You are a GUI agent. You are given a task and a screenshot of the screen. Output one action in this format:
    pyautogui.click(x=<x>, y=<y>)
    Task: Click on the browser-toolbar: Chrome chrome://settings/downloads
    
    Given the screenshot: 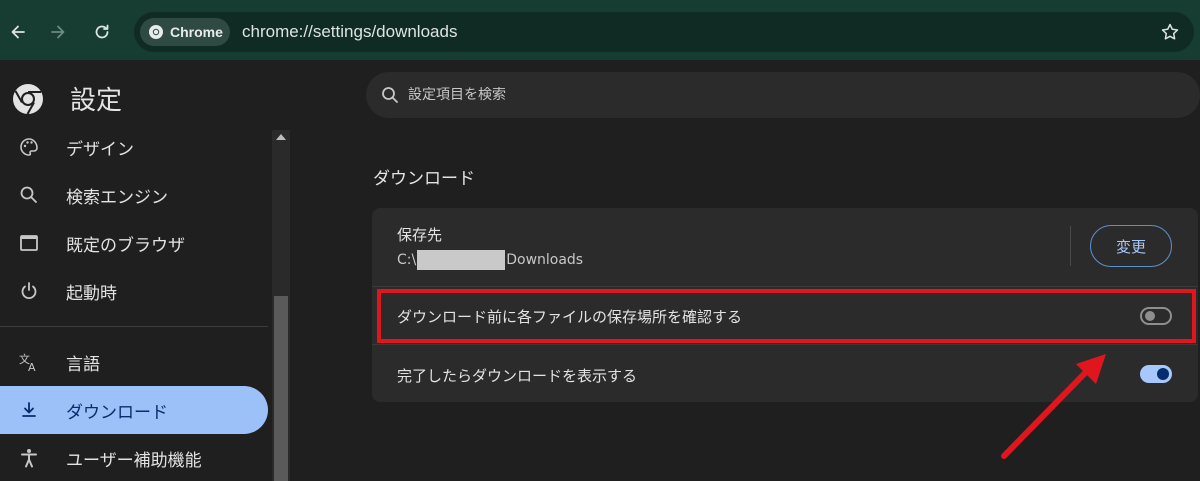 What is the action you would take?
    pyautogui.click(x=600, y=32)
    